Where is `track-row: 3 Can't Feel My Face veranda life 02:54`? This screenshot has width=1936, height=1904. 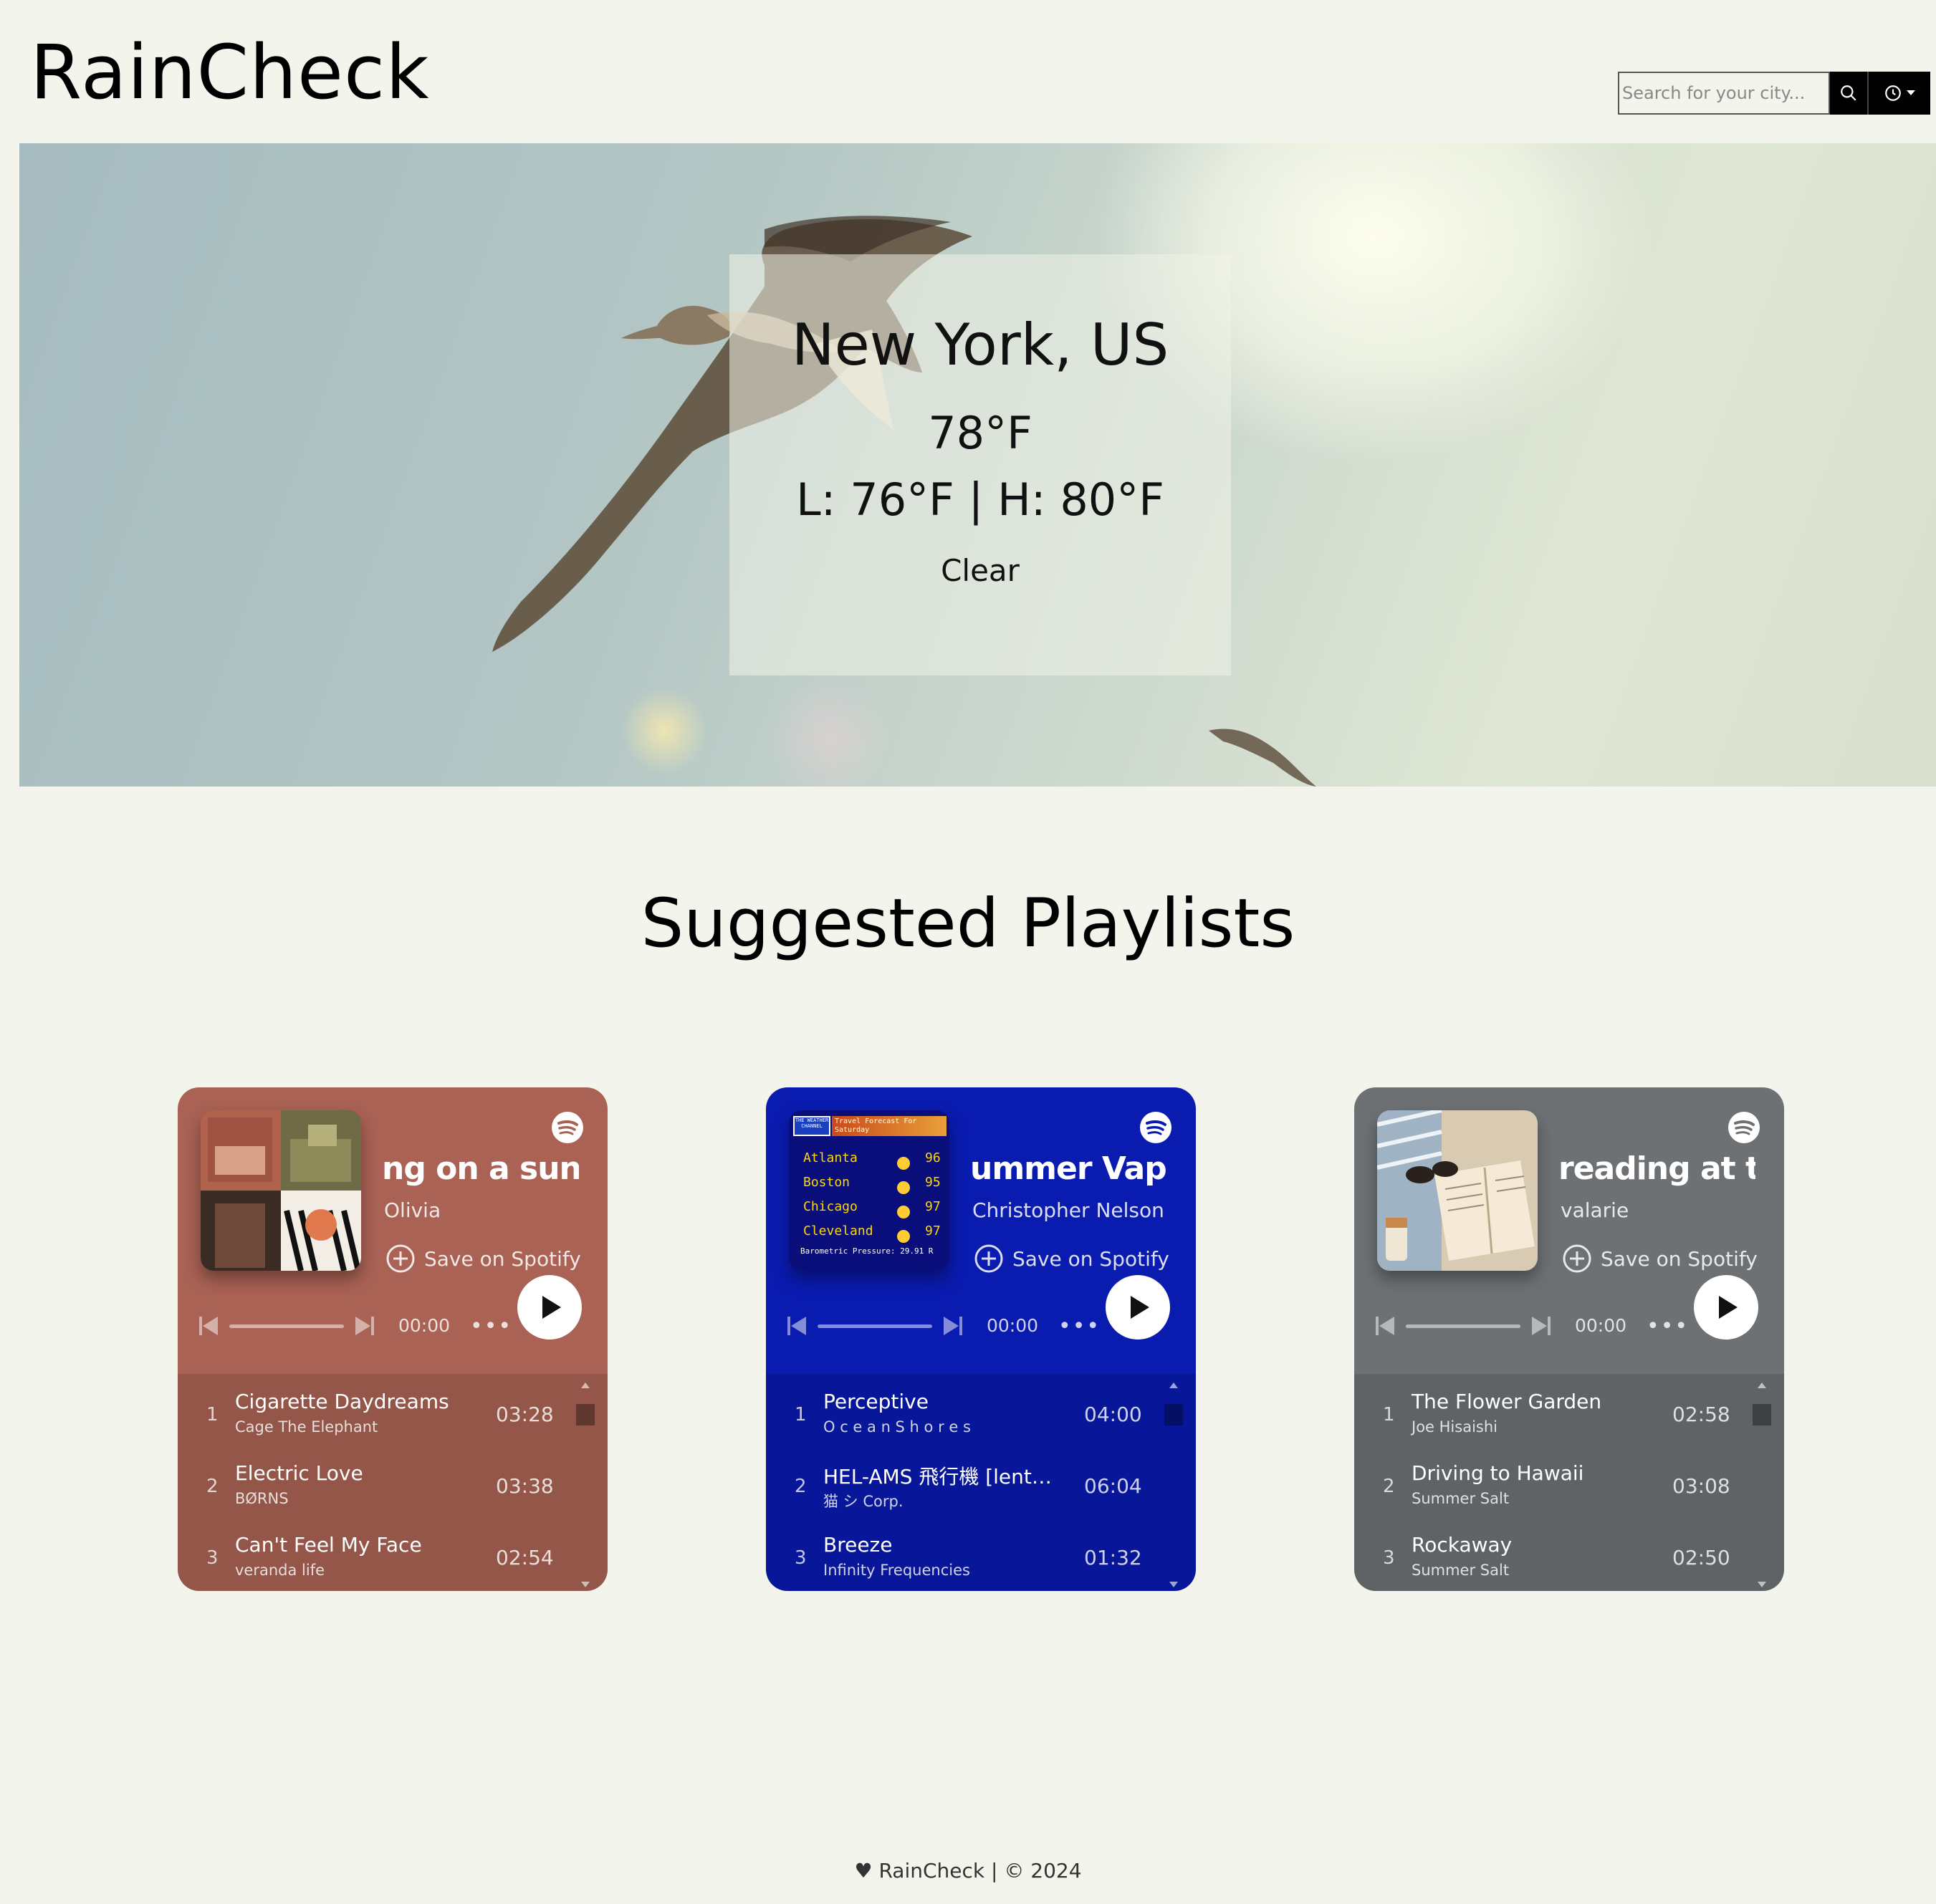 track-row: 3 Can't Feel My Face veranda life 02:54 is located at coordinates (393, 1553).